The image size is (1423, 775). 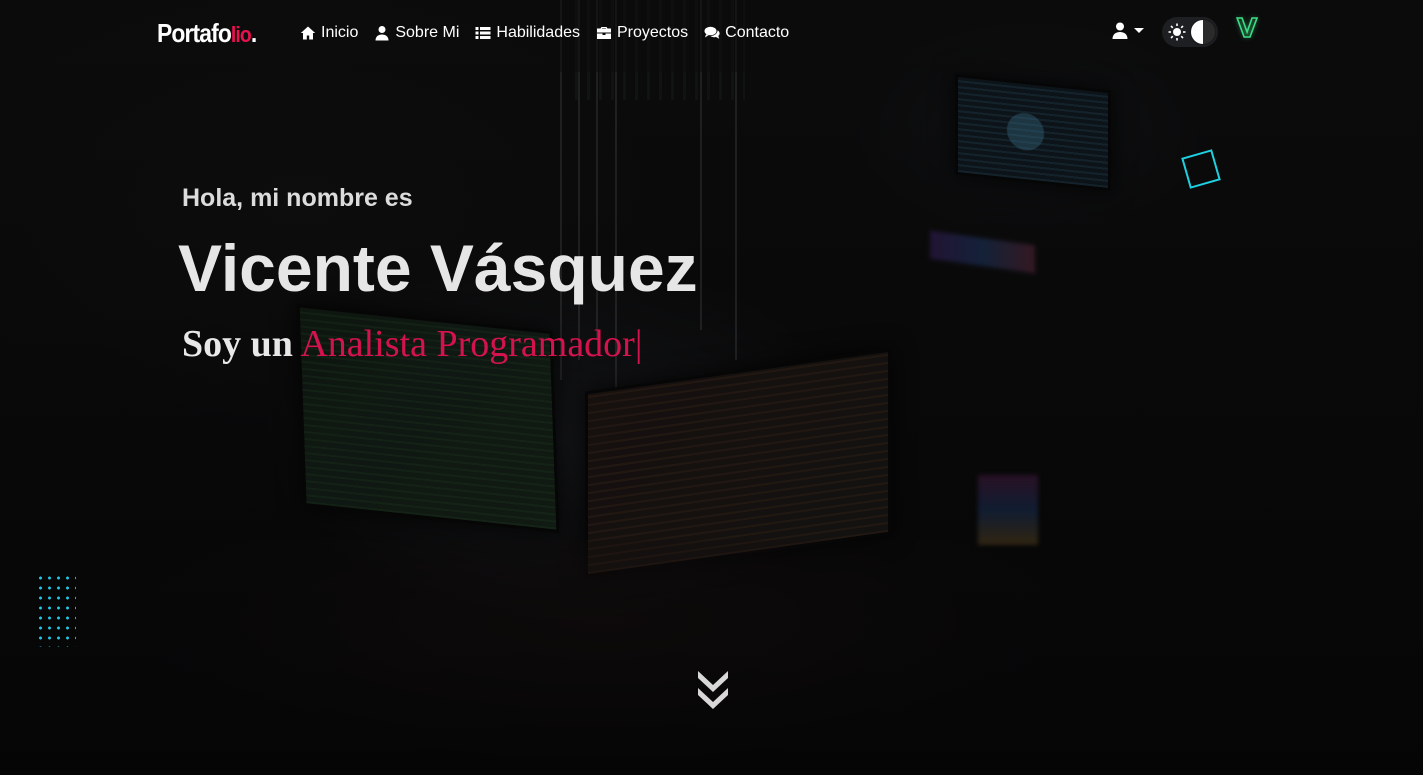 I want to click on nav-link-label: Contacto, so click(x=757, y=32).